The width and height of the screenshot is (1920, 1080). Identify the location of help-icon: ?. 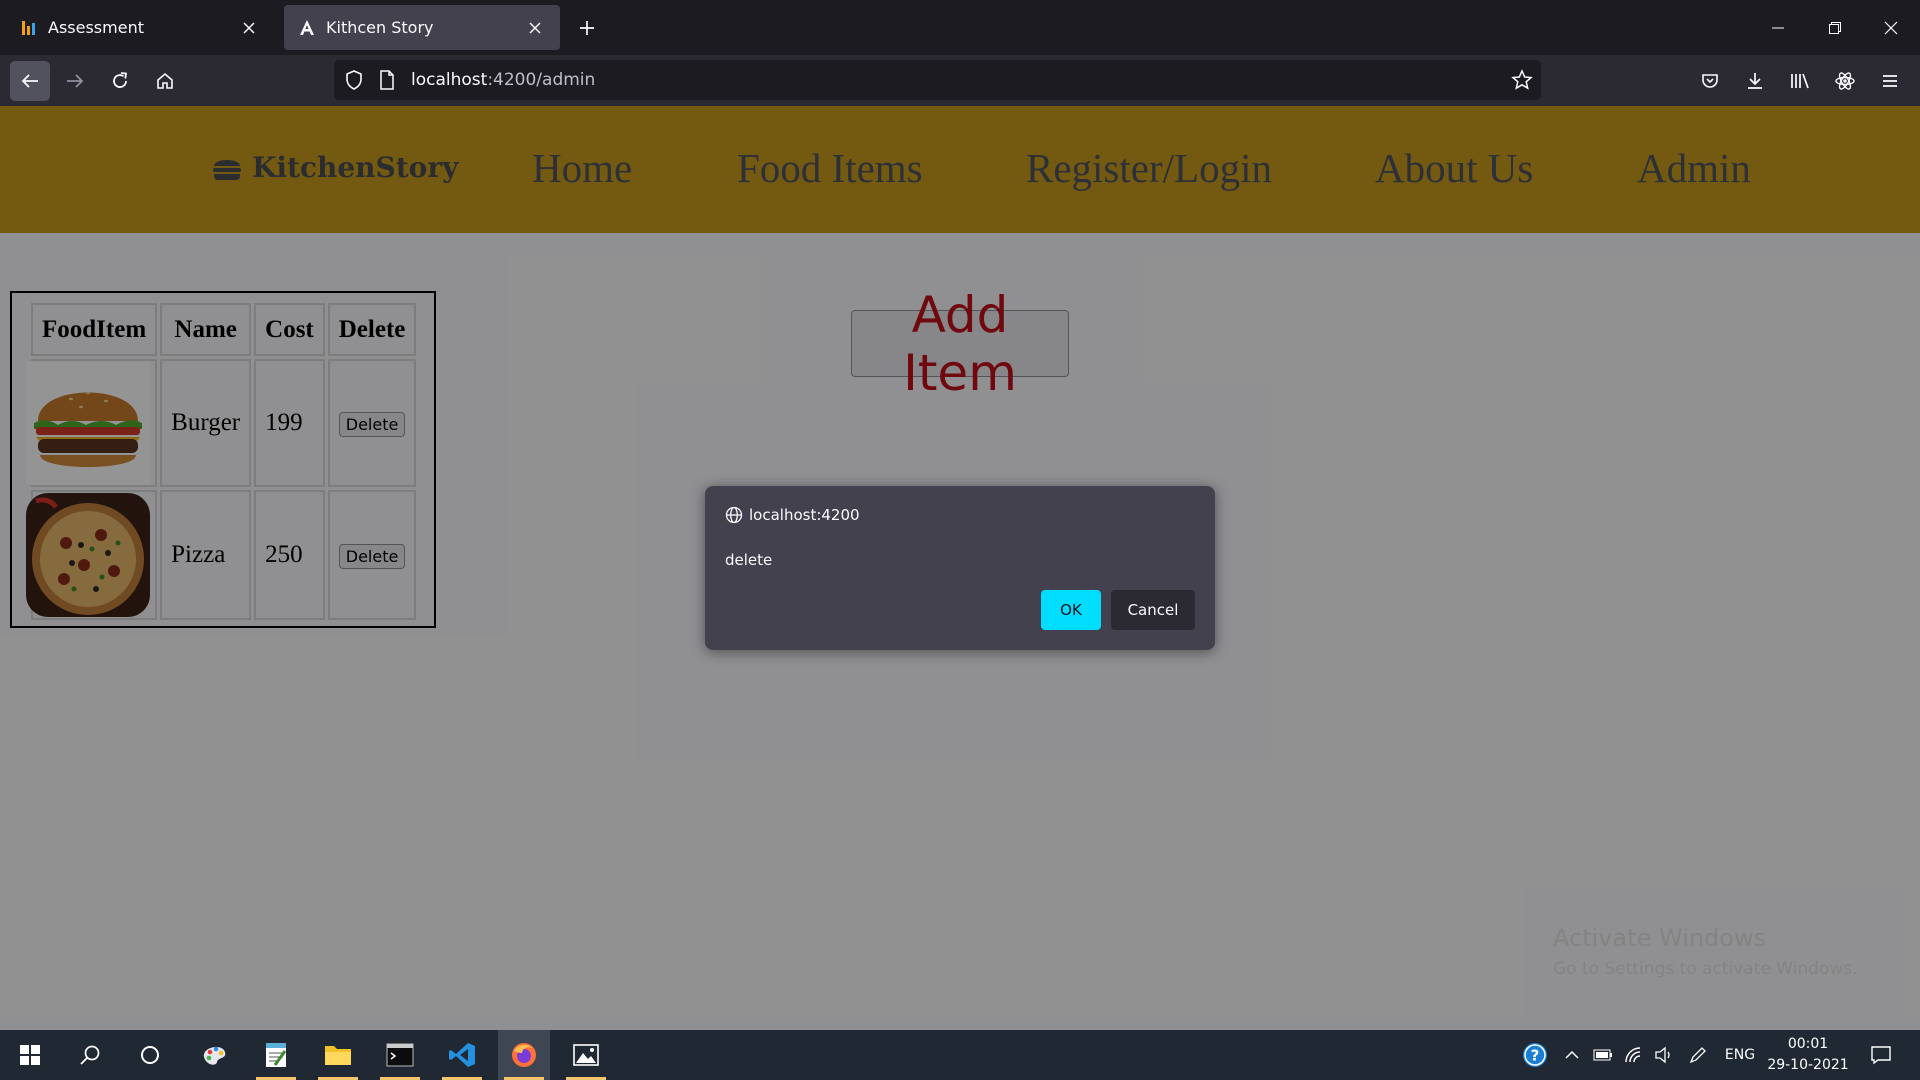
(1535, 1055).